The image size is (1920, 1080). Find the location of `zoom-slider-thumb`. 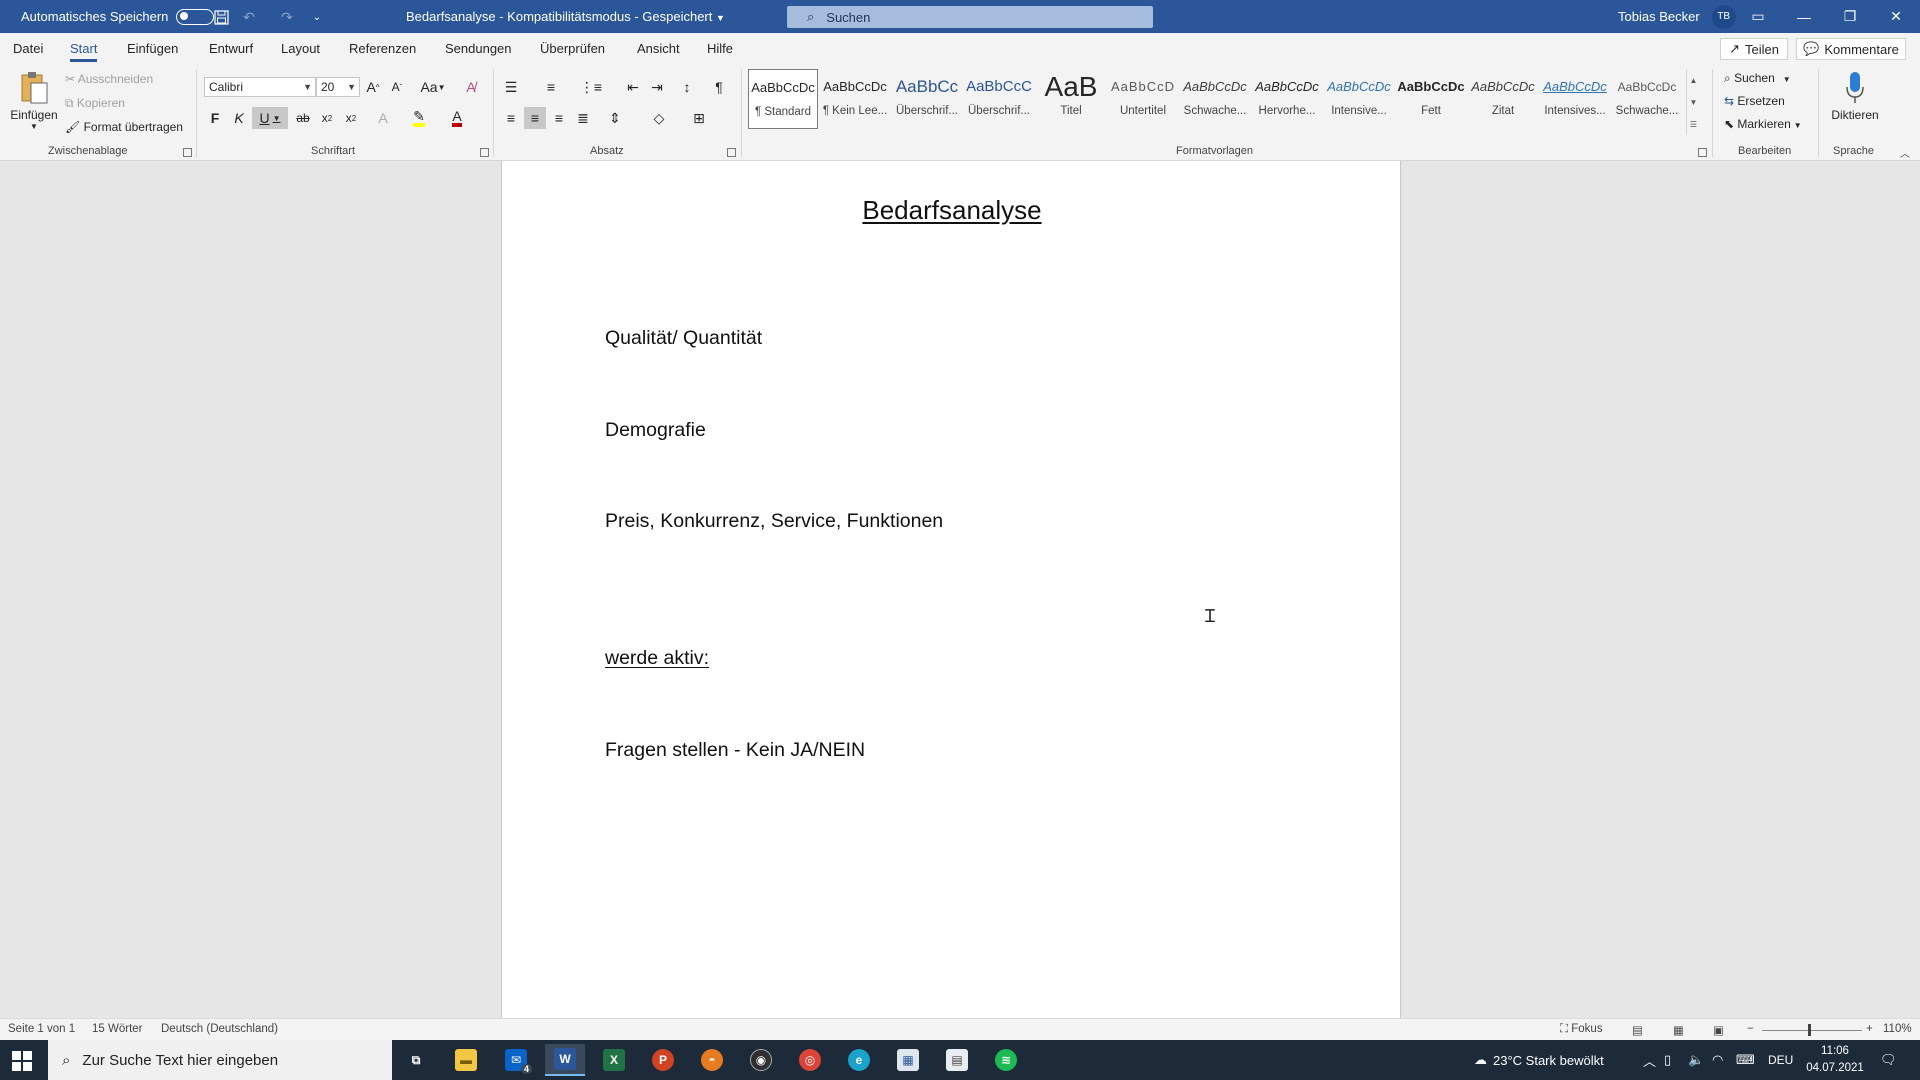

zoom-slider-thumb is located at coordinates (1809, 1030).